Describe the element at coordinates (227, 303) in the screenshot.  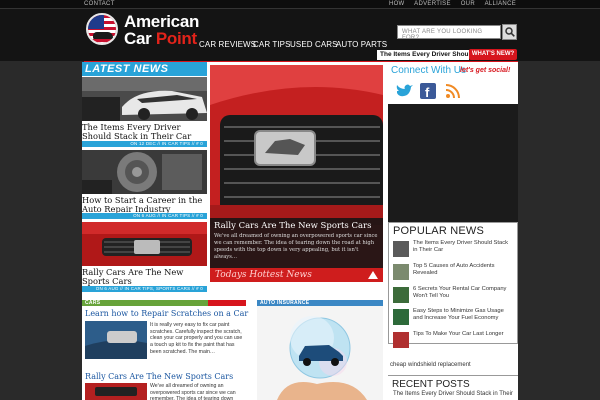
I see `cars-header-accent` at that location.